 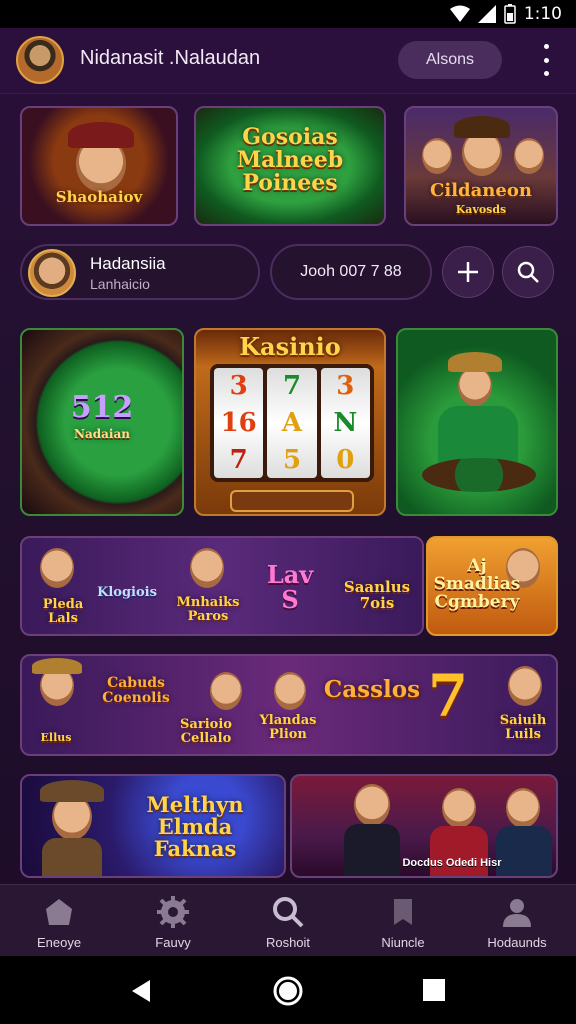 What do you see at coordinates (120, 284) in the screenshot?
I see `user-subtitle: Lanhaicio` at bounding box center [120, 284].